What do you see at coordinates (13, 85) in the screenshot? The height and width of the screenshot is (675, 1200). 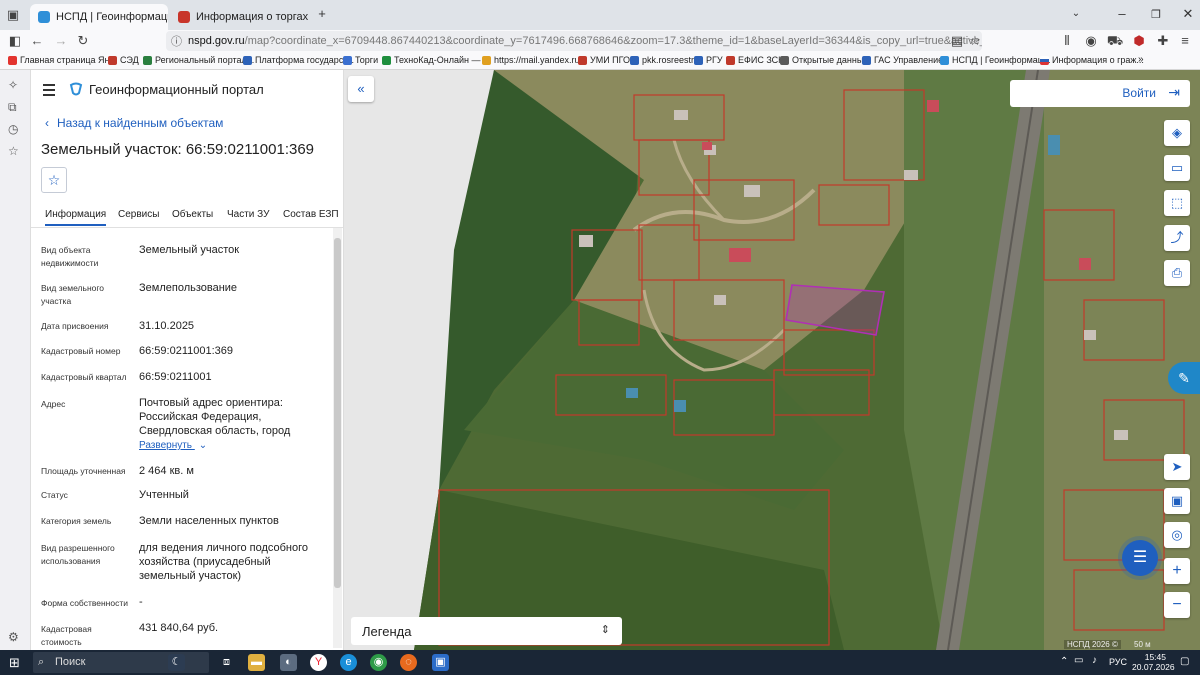 I see `ai-sparkle-icon: ✧` at bounding box center [13, 85].